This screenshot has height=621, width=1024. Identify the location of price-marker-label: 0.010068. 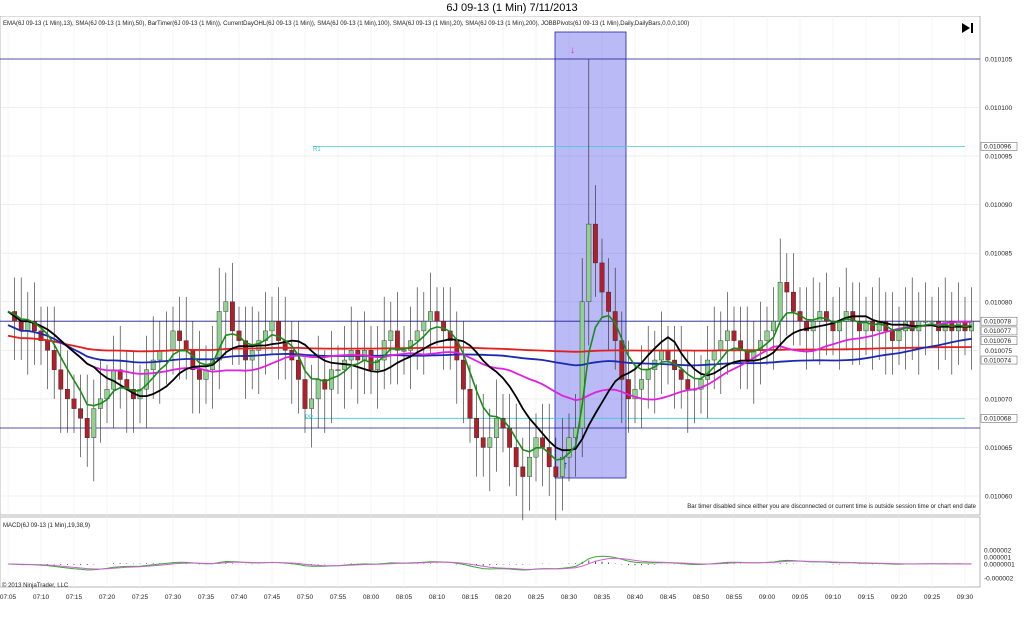
(997, 419).